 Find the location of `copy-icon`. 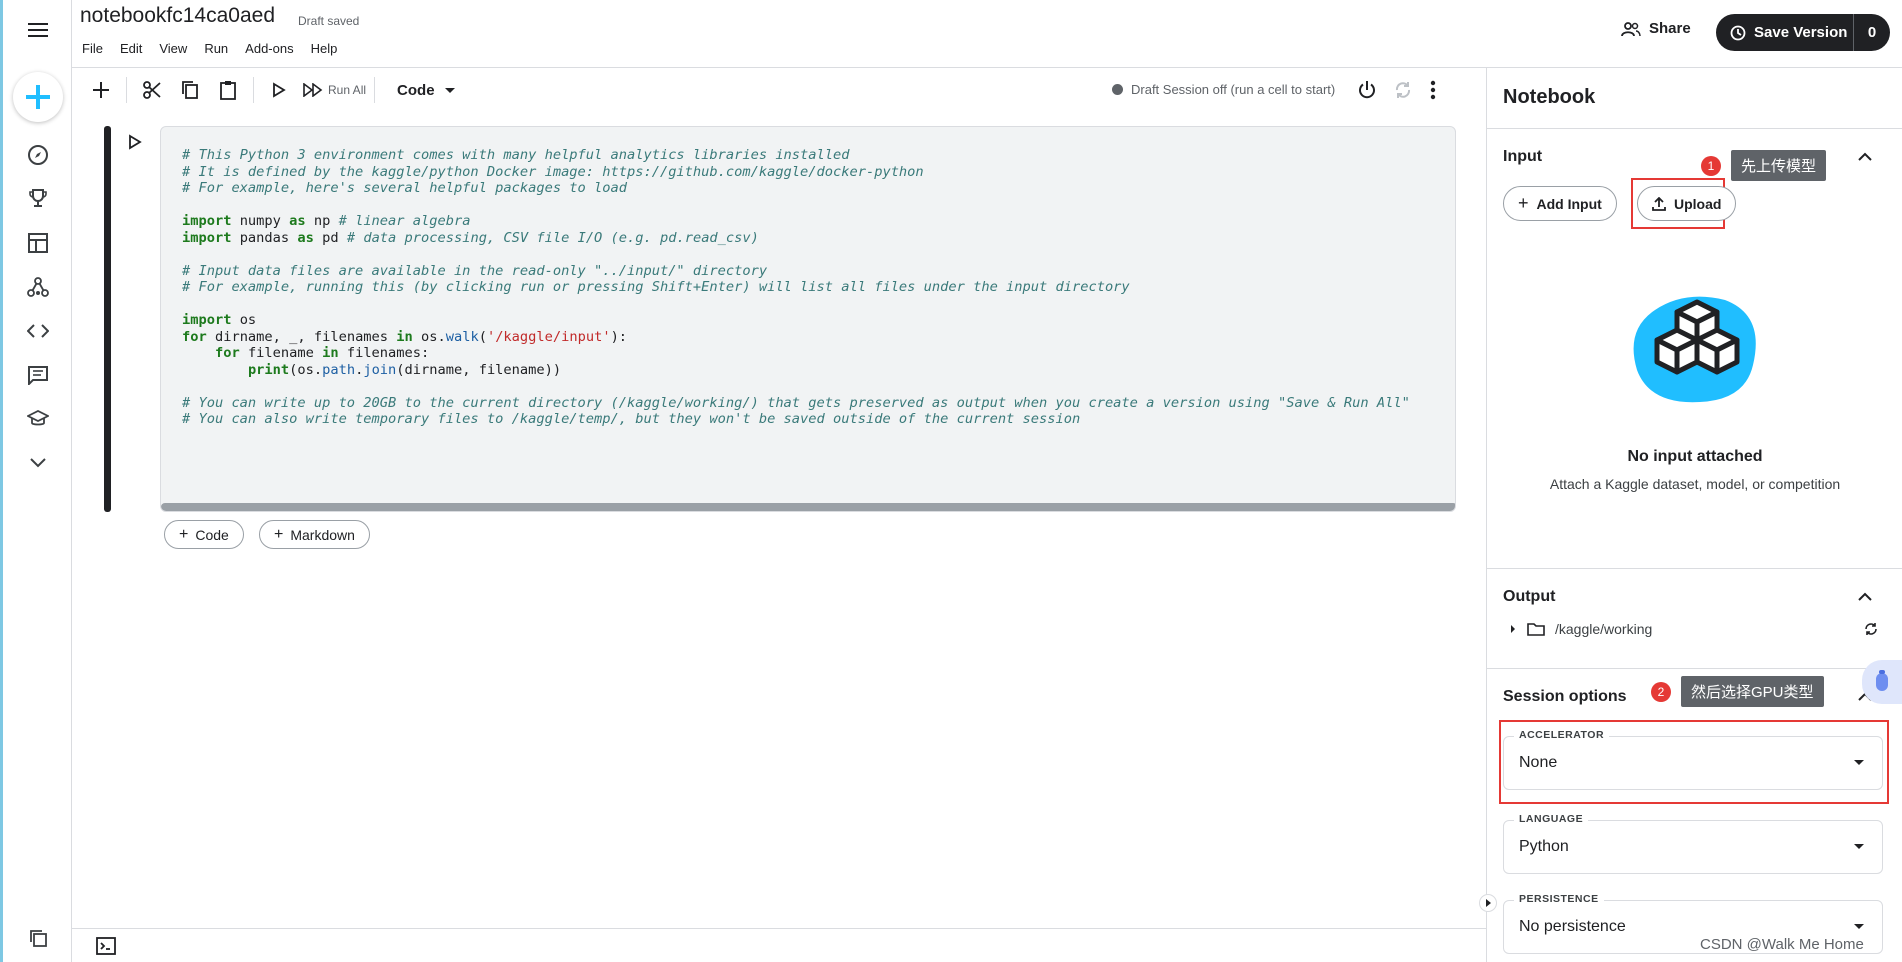

copy-icon is located at coordinates (190, 90).